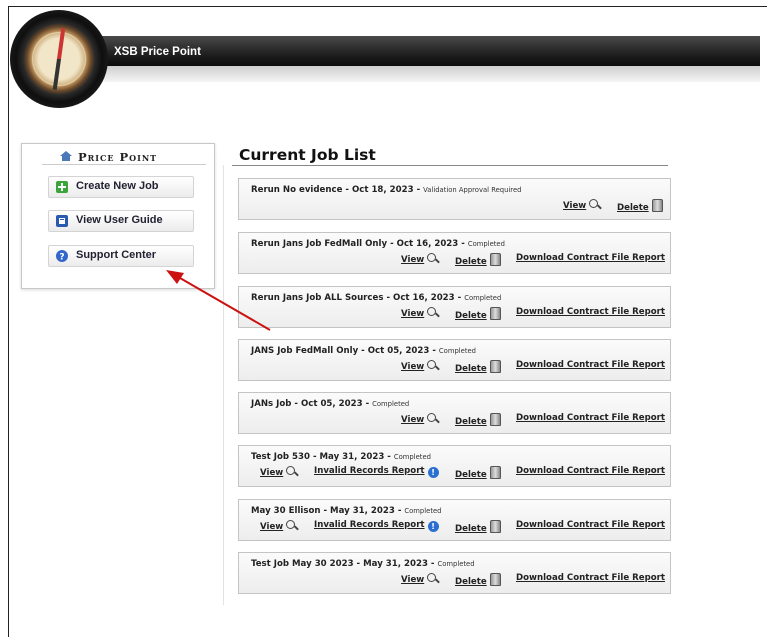  Describe the element at coordinates (218, 300) in the screenshot. I see `annotation-arrow-icon` at that location.